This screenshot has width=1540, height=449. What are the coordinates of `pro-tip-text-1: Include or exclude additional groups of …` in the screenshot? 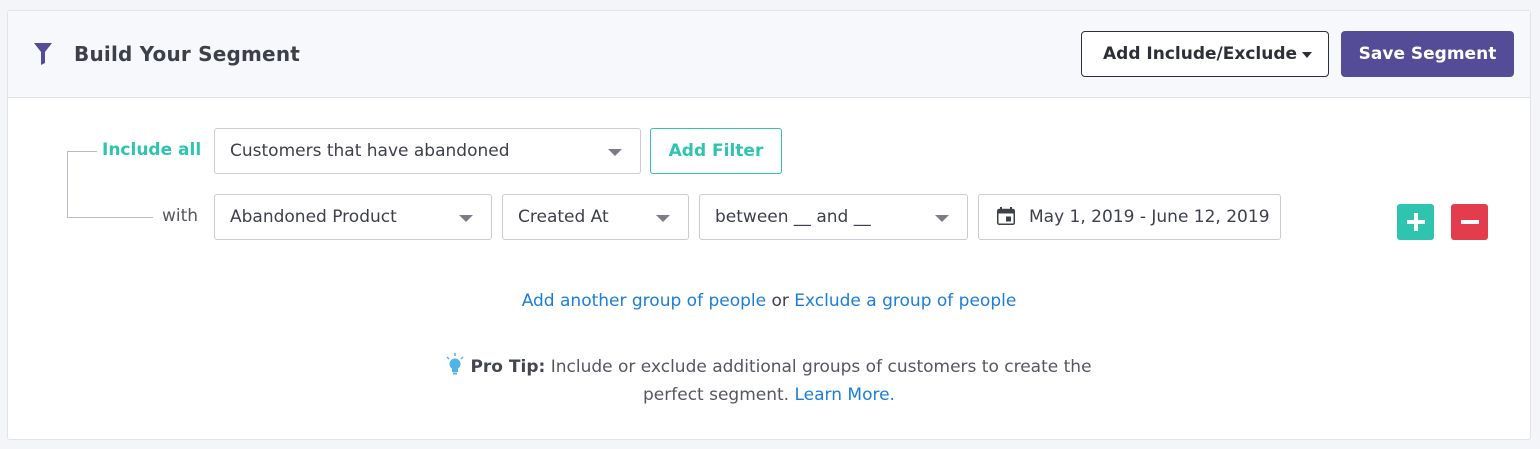 It's located at (821, 367).